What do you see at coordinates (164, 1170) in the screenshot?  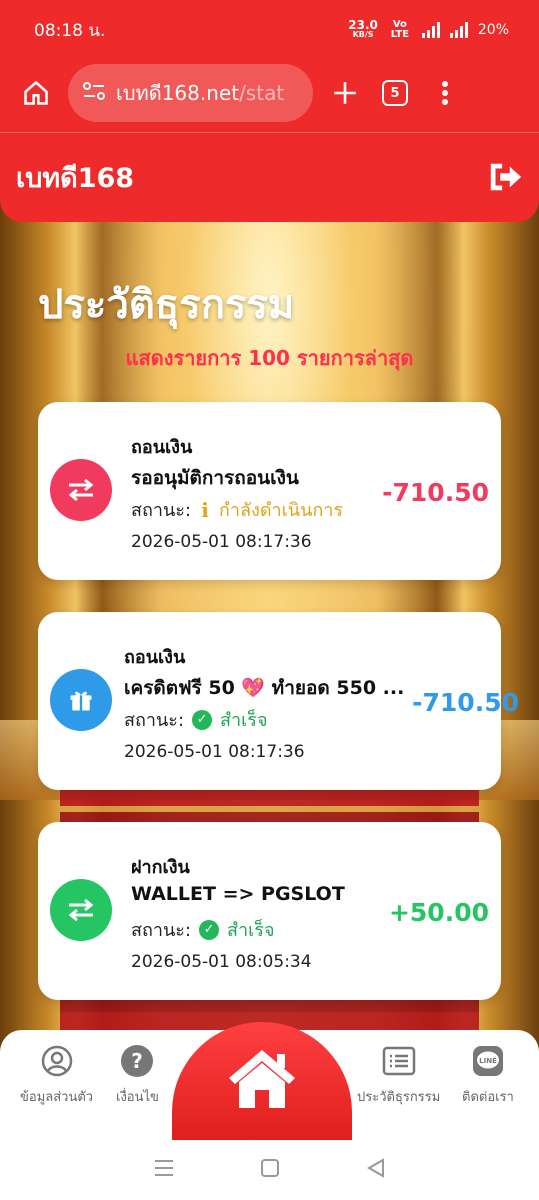 I see `recent-apps-icon` at bounding box center [164, 1170].